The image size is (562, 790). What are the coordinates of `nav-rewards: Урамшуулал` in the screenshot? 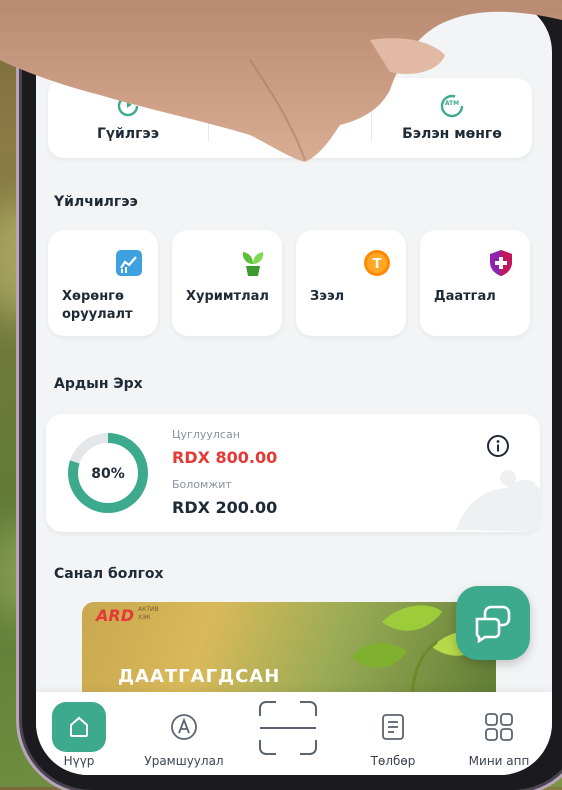 It's located at (184, 733).